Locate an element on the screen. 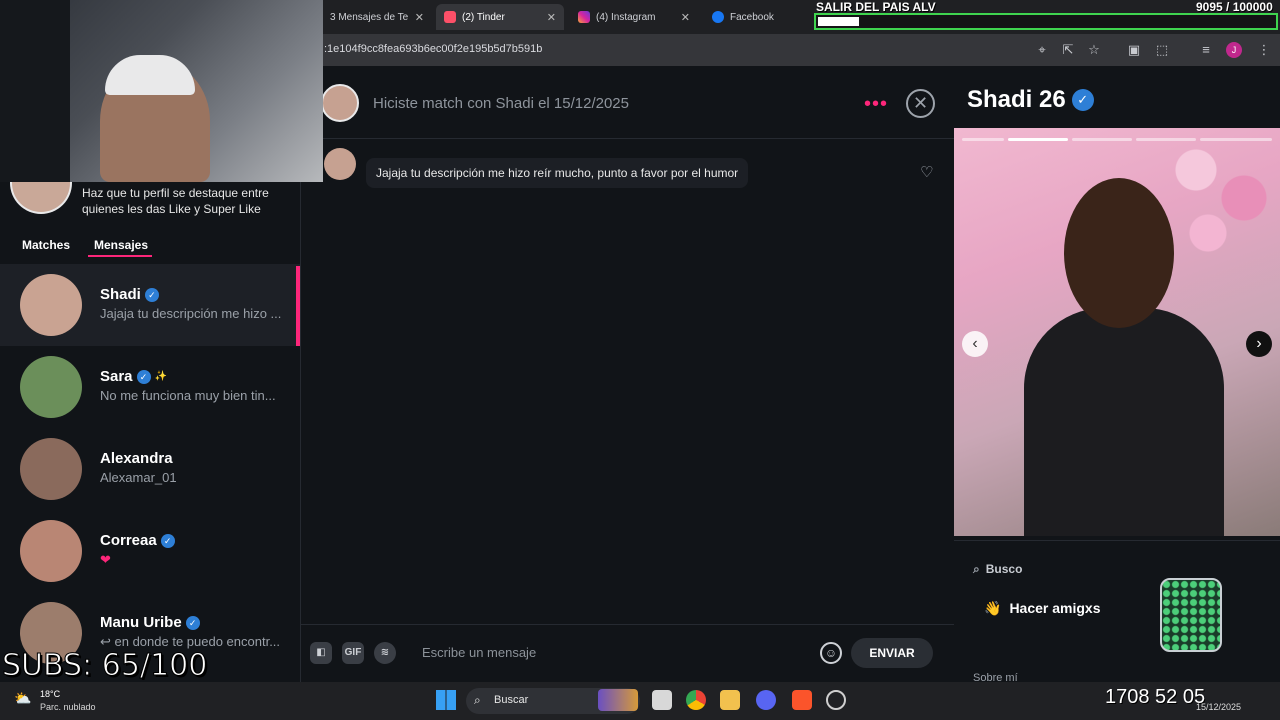 The image size is (1280, 720). chrome-icon is located at coordinates (696, 700).